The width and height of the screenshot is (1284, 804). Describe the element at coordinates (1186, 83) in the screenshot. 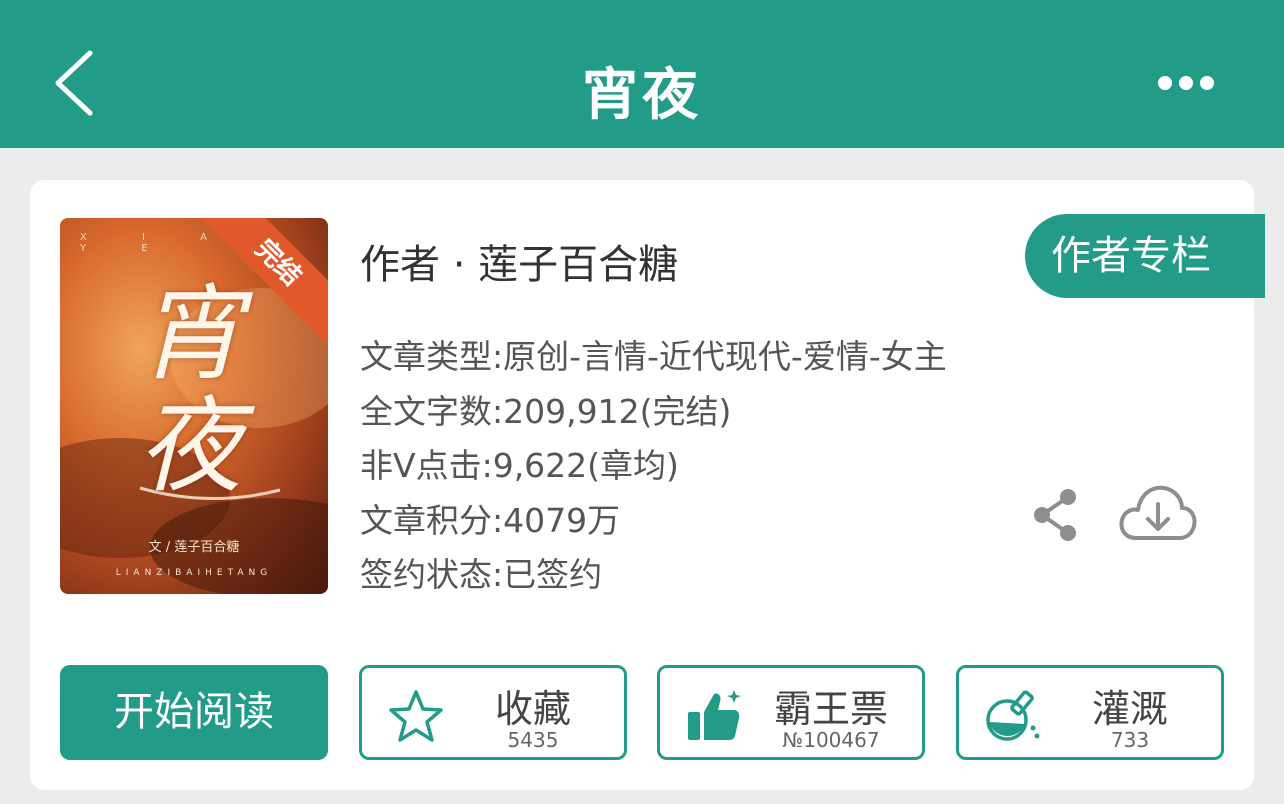

I see `more-dots-icon` at that location.